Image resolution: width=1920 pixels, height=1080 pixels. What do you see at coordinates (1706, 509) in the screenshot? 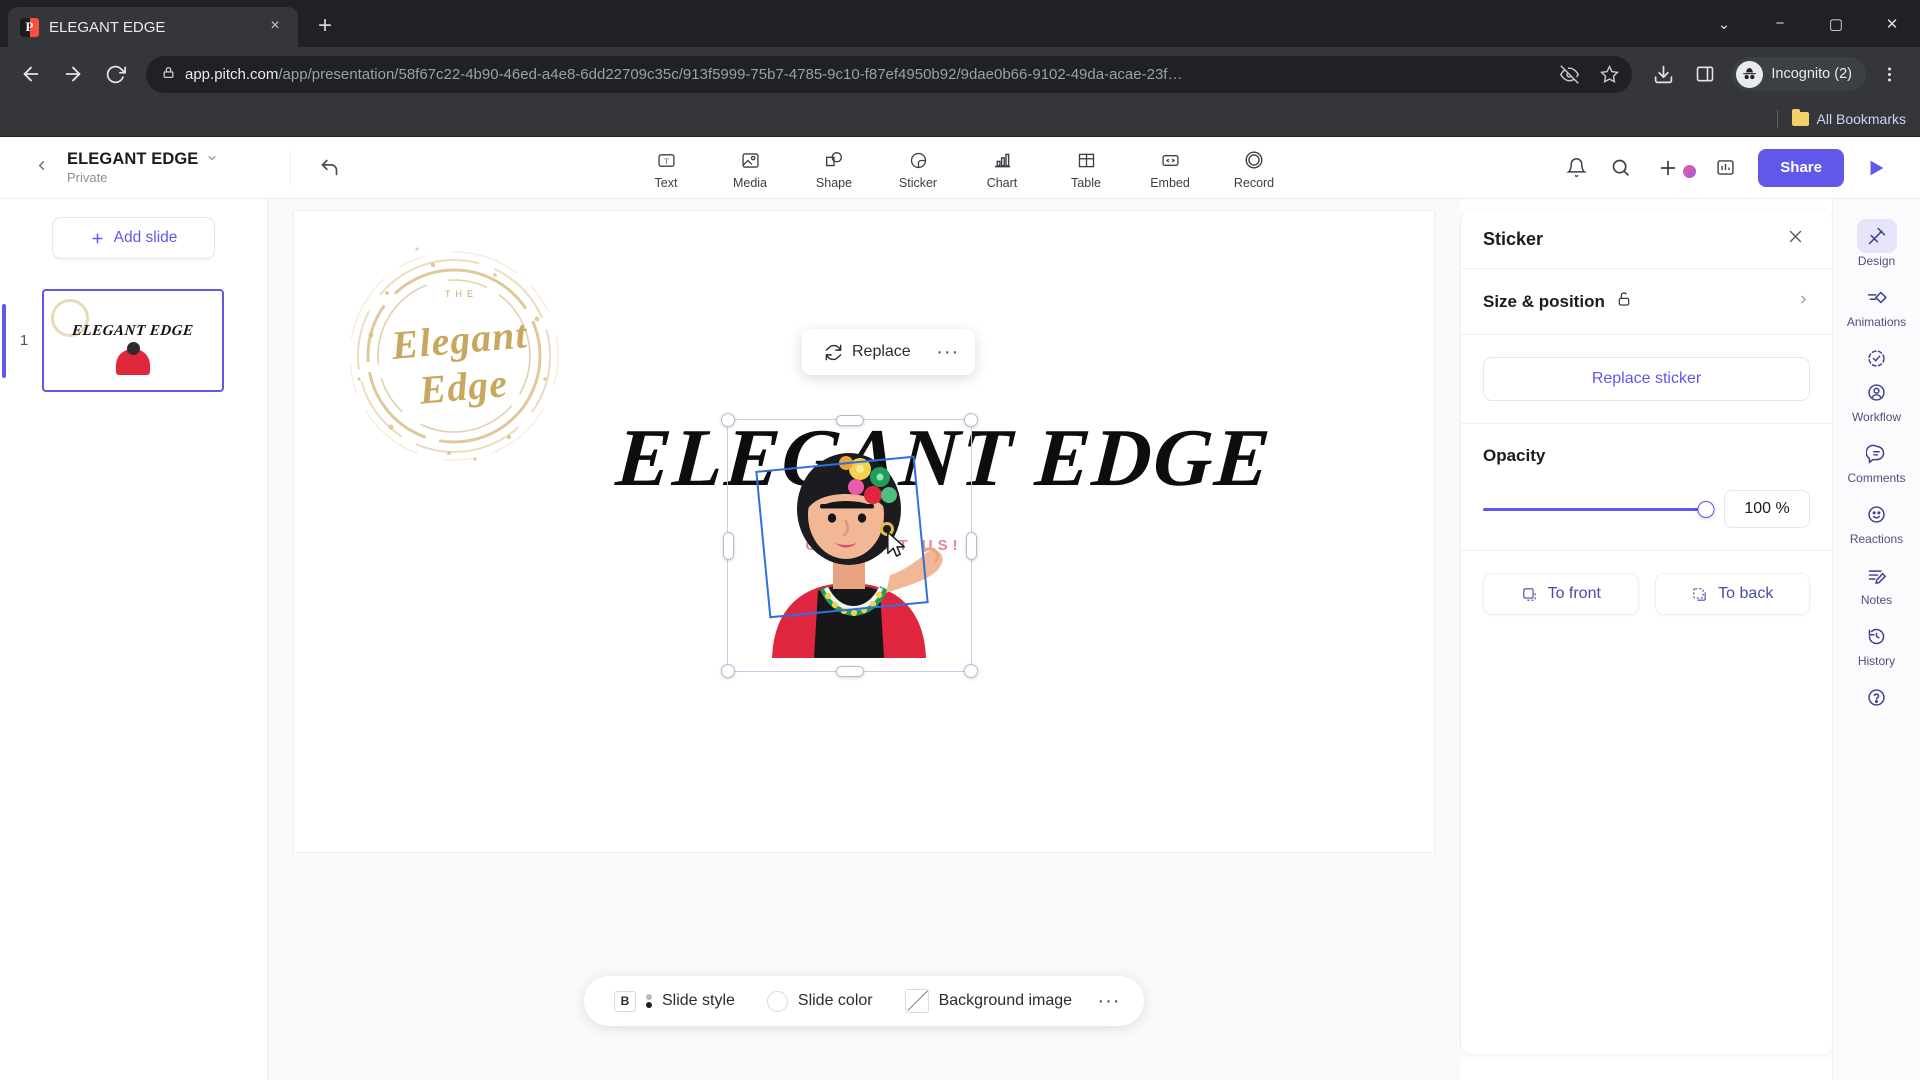
I see `opacity-slider-knob` at bounding box center [1706, 509].